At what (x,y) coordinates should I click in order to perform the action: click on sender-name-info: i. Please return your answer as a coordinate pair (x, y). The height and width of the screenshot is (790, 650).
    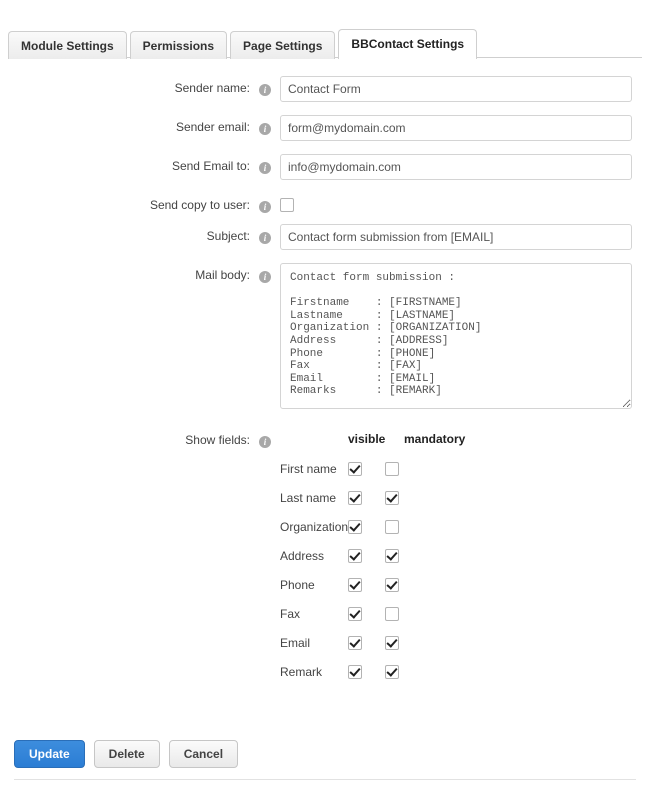
    Looking at the image, I should click on (265, 86).